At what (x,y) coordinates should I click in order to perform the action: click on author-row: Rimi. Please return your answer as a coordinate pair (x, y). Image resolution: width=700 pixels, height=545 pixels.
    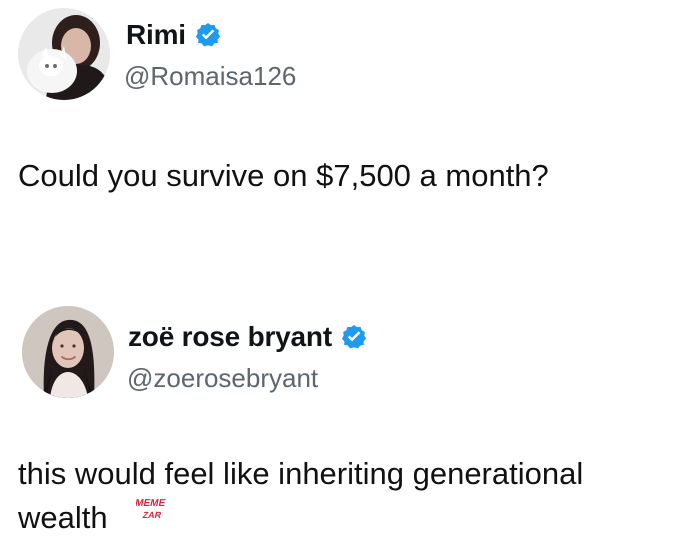
    Looking at the image, I should click on (174, 35).